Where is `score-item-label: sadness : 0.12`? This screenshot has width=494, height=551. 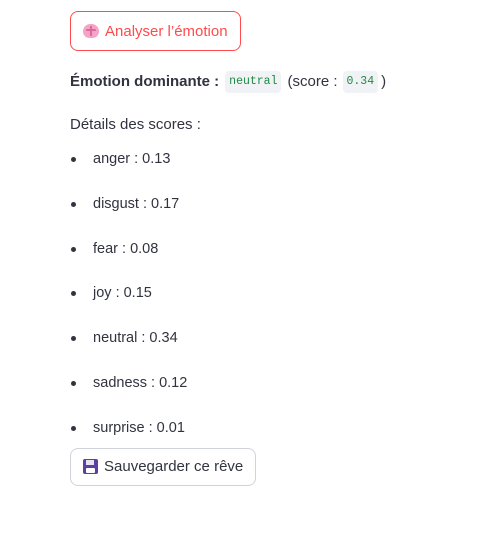 score-item-label: sadness : 0.12 is located at coordinates (140, 382).